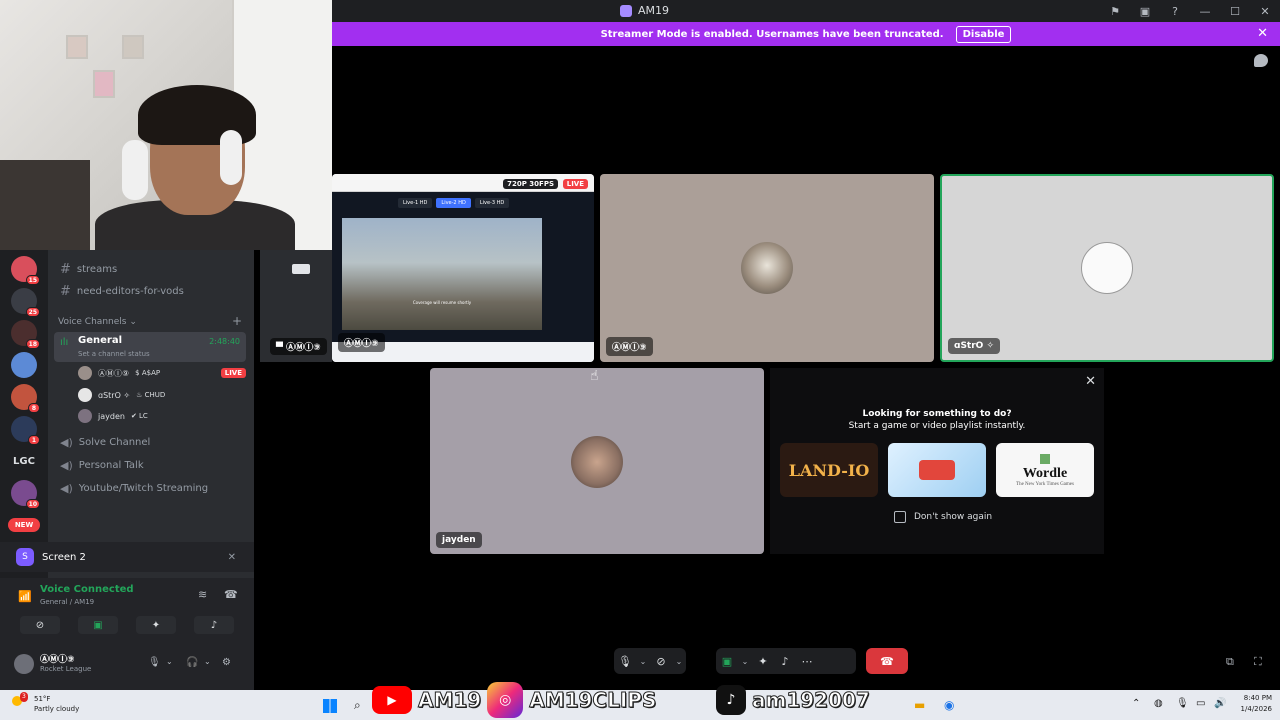 Image resolution: width=1280 pixels, height=720 pixels. What do you see at coordinates (114, 354) in the screenshot?
I see `channel-status: Set a channel status` at bounding box center [114, 354].